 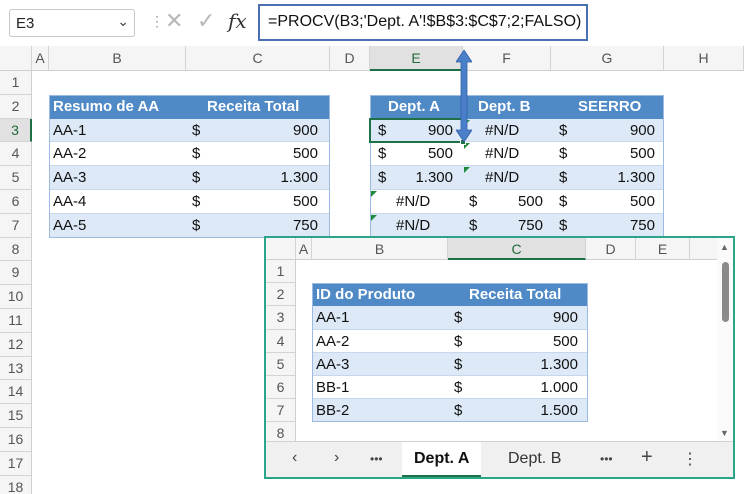 What do you see at coordinates (25, 23) in the screenshot?
I see `name-box-value: E3` at bounding box center [25, 23].